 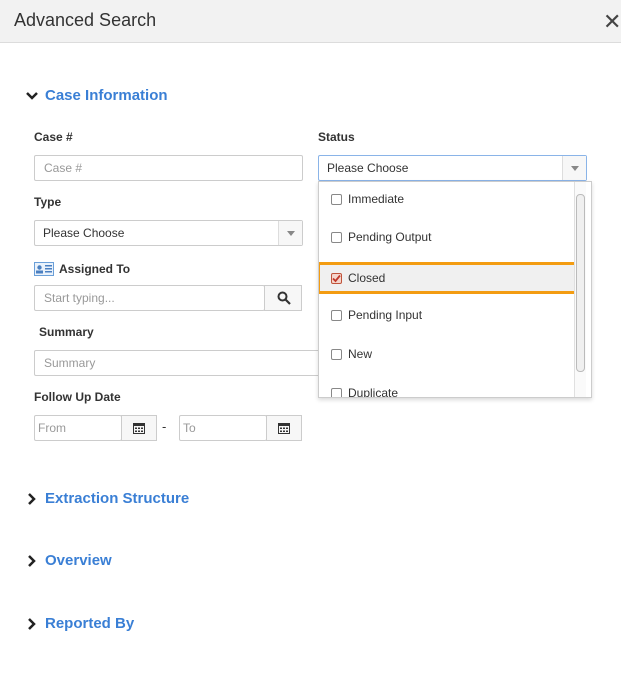 I want to click on case-number-input: Case #, so click(x=168, y=168).